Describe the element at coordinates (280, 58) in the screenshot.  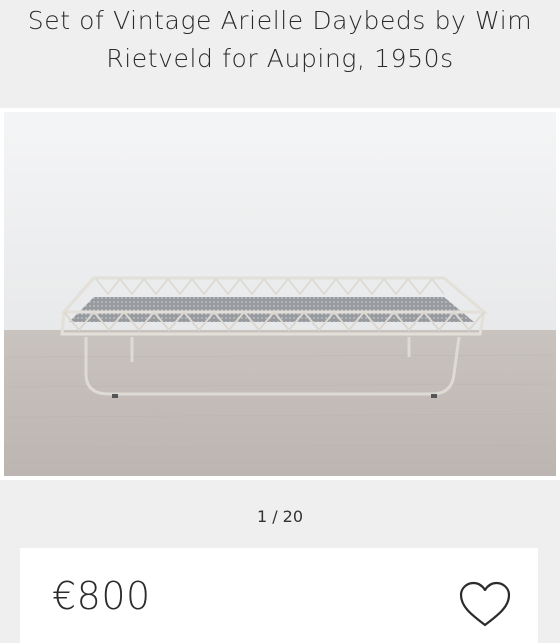
I see `product-title-line-2: Rietveld for Auping, 1950s` at that location.